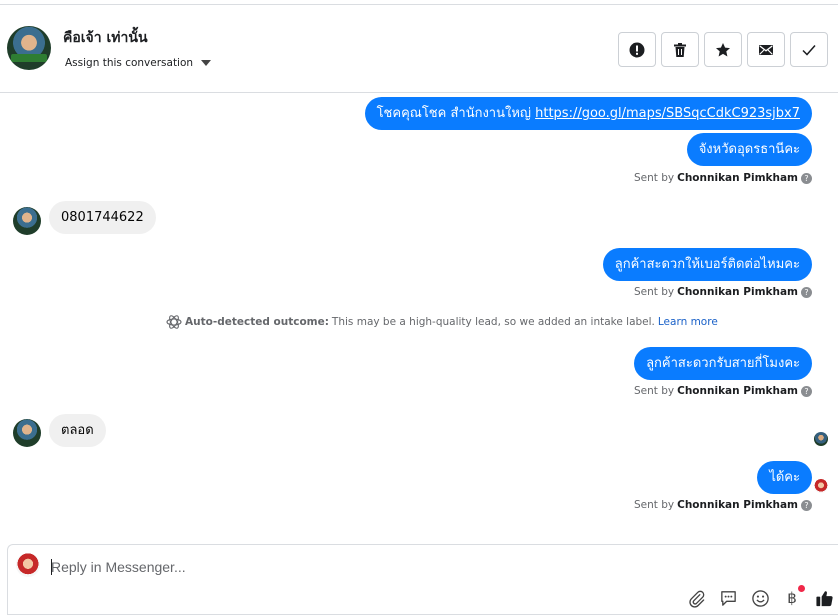  I want to click on saved-replies-button, so click(728, 598).